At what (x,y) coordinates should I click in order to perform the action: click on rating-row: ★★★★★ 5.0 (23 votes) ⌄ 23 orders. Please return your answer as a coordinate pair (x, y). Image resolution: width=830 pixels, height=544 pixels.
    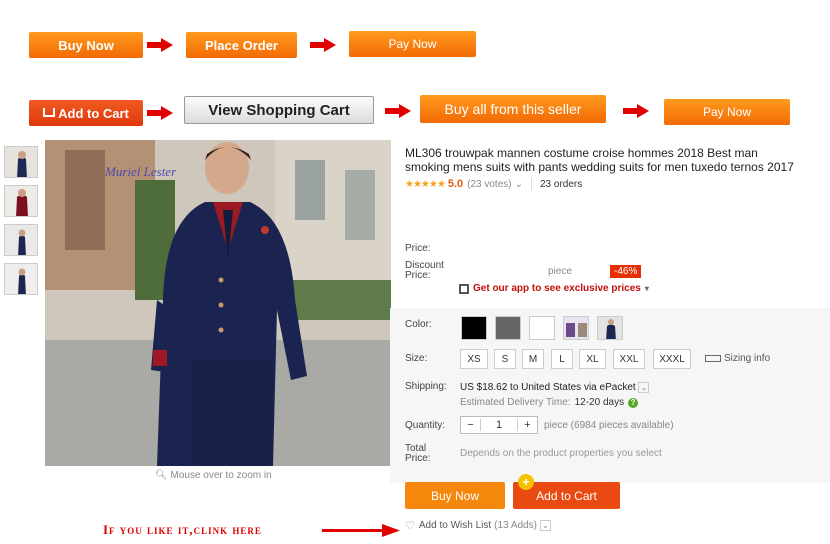
    Looking at the image, I should click on (493, 184).